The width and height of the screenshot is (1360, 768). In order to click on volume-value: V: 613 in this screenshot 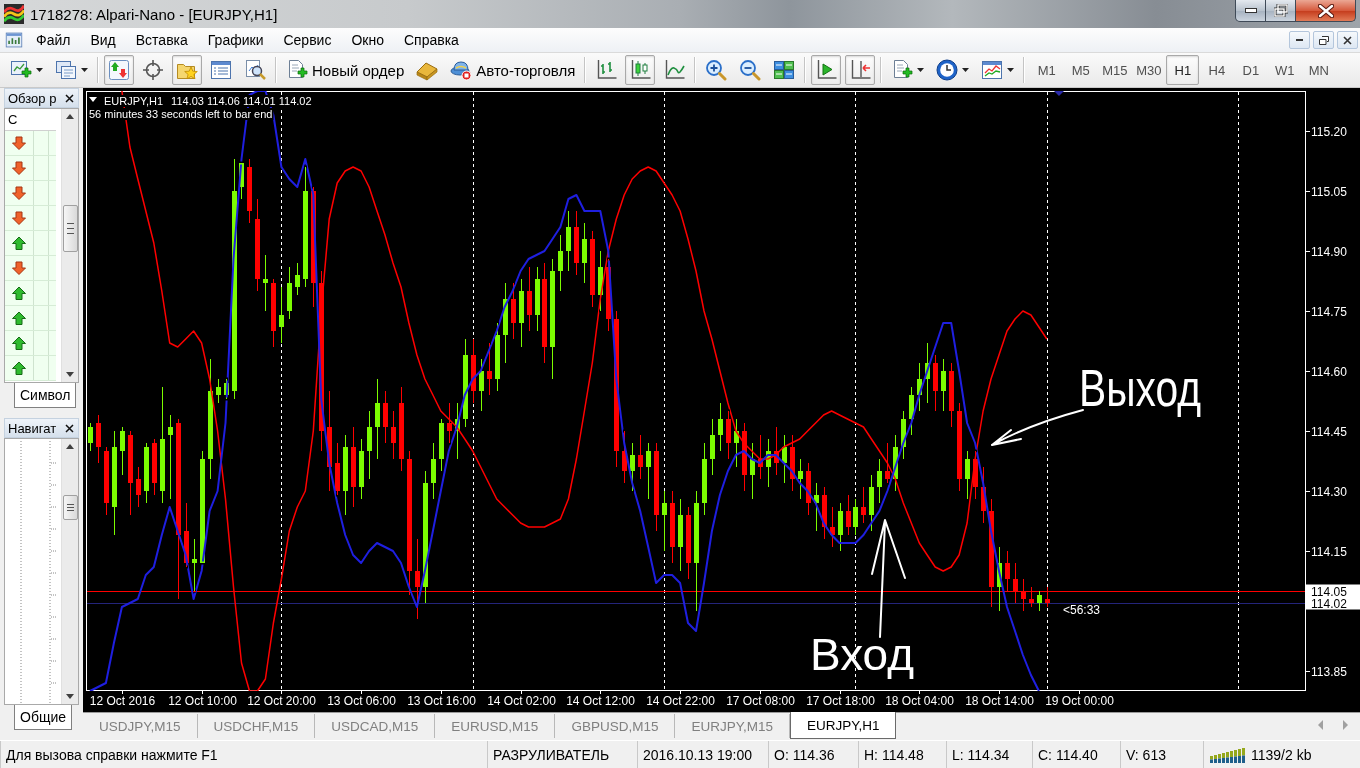, I will do `click(1146, 754)`.